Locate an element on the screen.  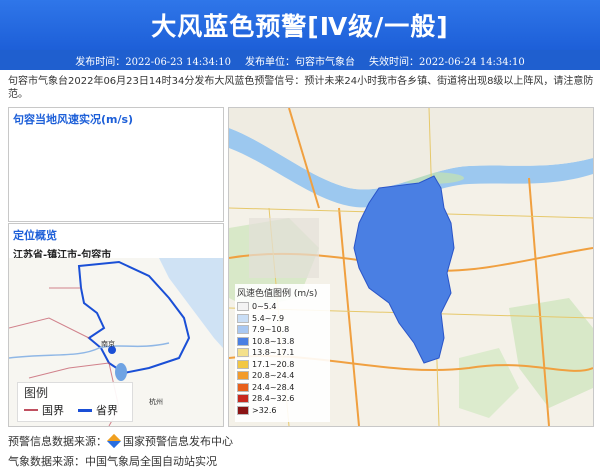
wind-legend-label: 7.9~10.8 is located at coordinates (271, 330).